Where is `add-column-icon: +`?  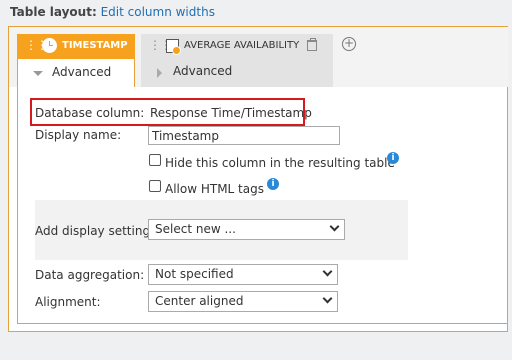
add-column-icon: + is located at coordinates (349, 44).